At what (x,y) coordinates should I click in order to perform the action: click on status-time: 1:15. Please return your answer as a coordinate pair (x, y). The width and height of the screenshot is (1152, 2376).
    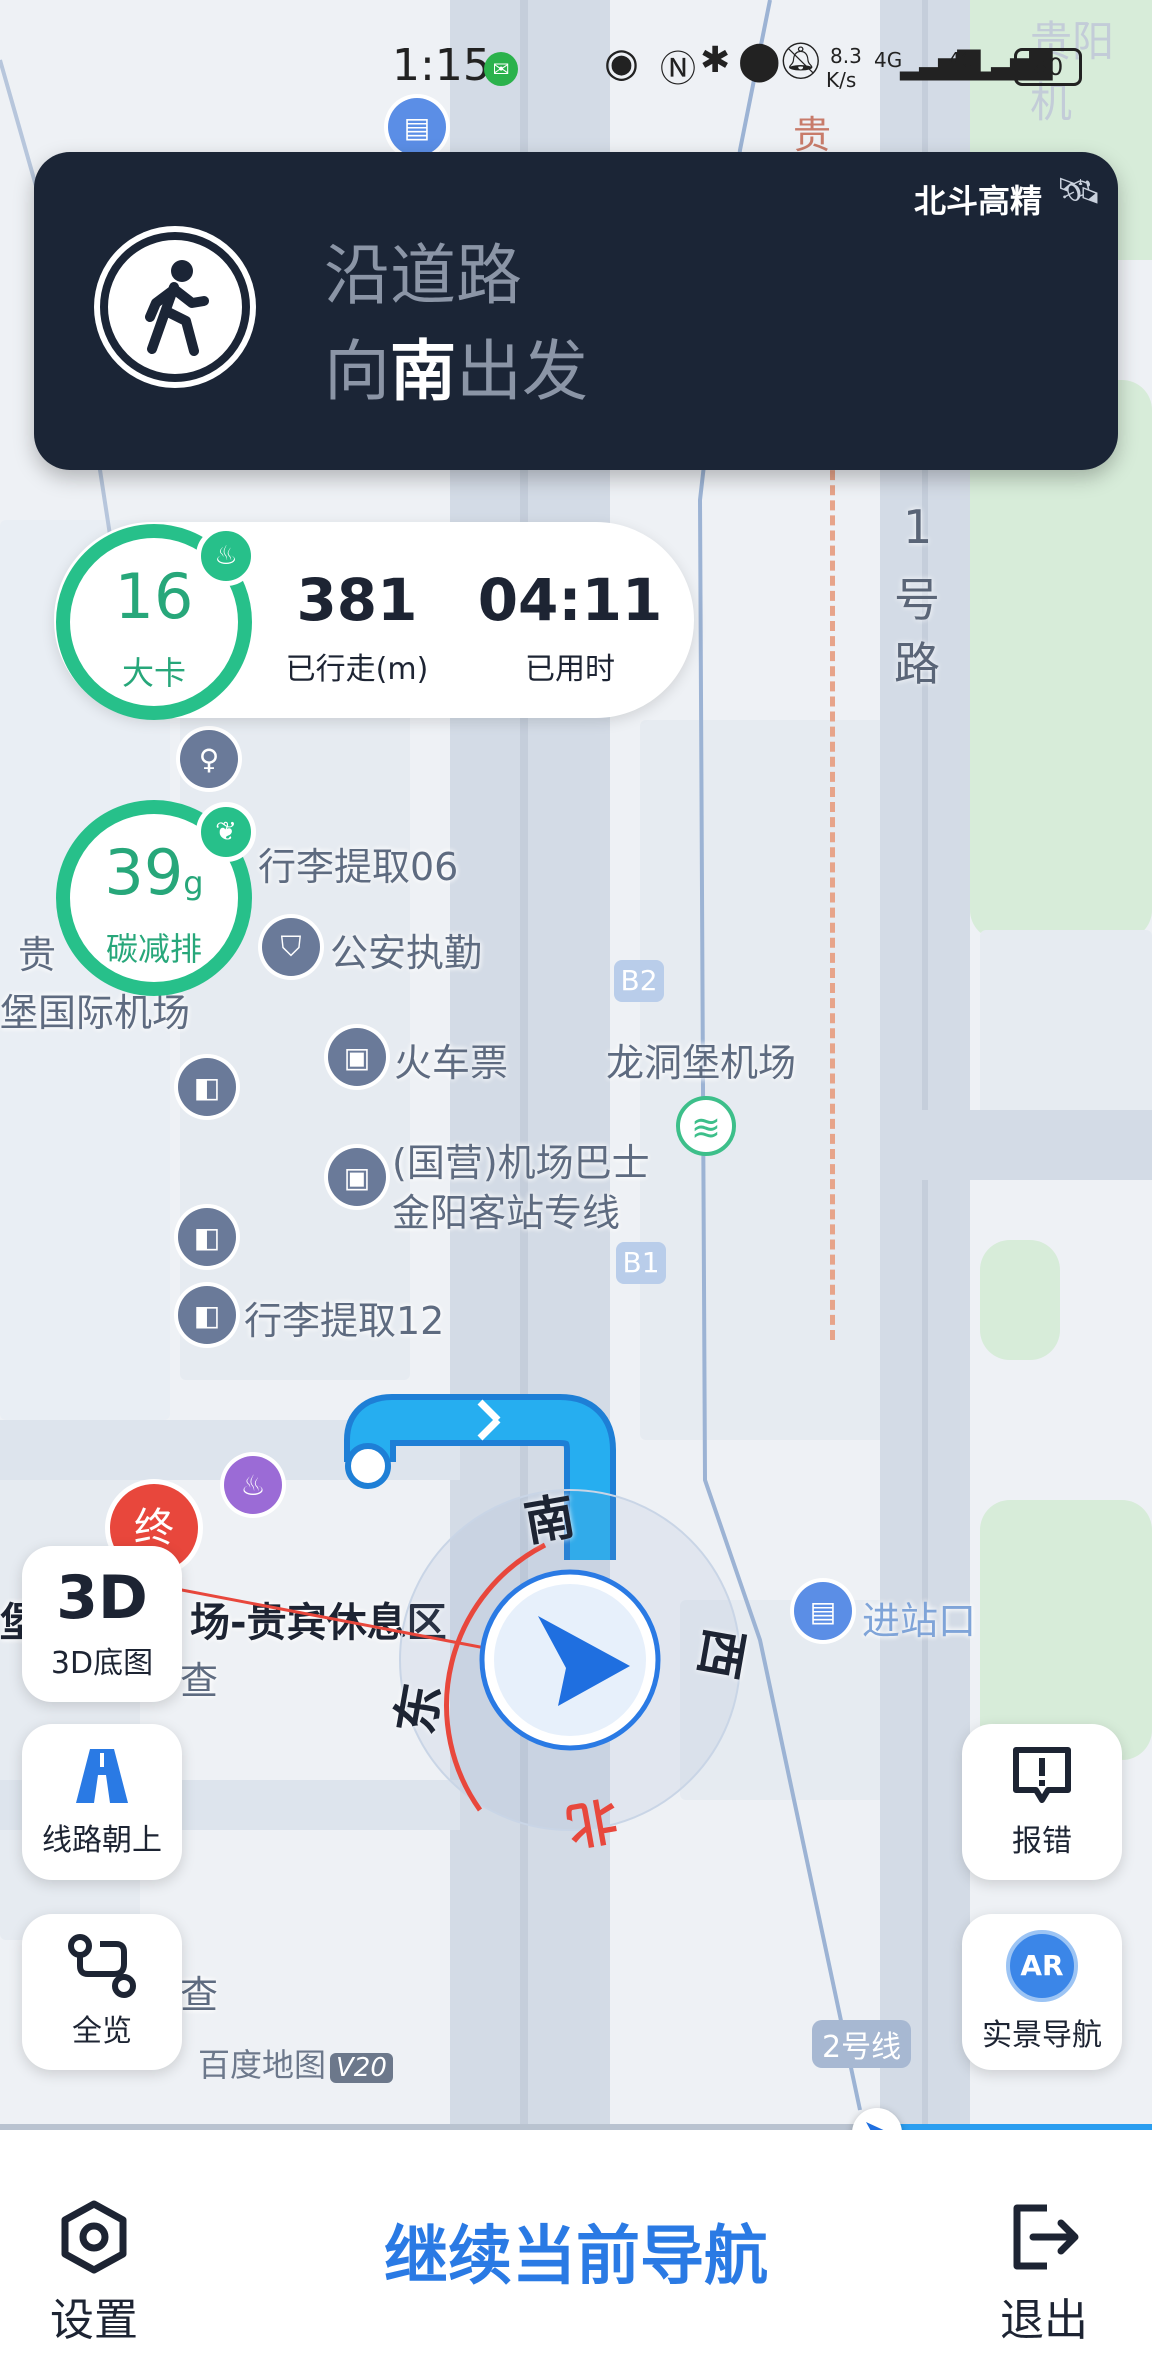
    Looking at the image, I should click on (441, 65).